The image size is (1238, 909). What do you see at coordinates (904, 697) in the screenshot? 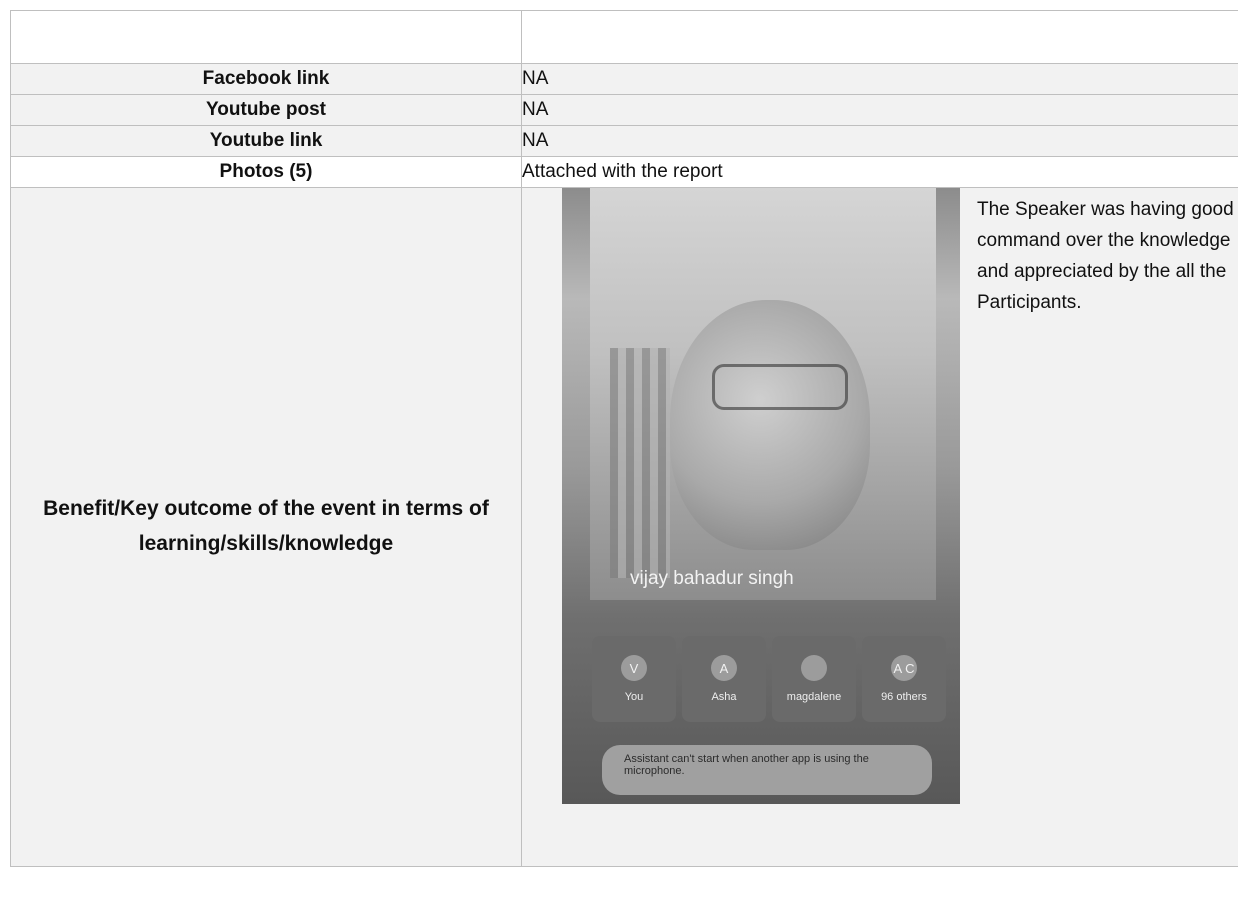
I see `participant-name: 96 others` at bounding box center [904, 697].